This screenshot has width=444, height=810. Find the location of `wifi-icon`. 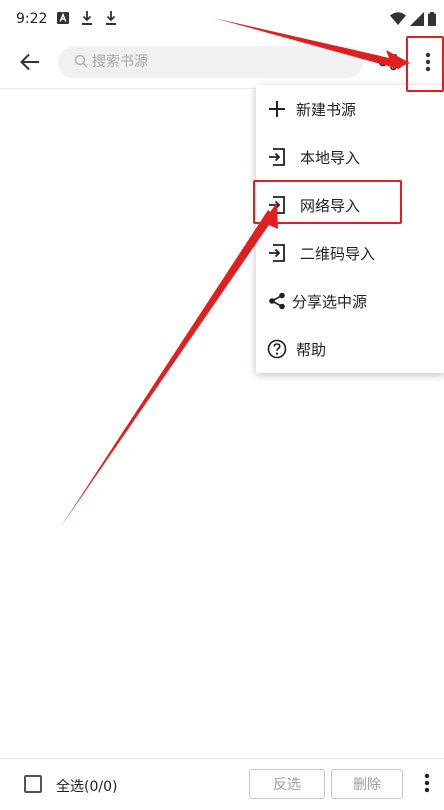

wifi-icon is located at coordinates (398, 20).